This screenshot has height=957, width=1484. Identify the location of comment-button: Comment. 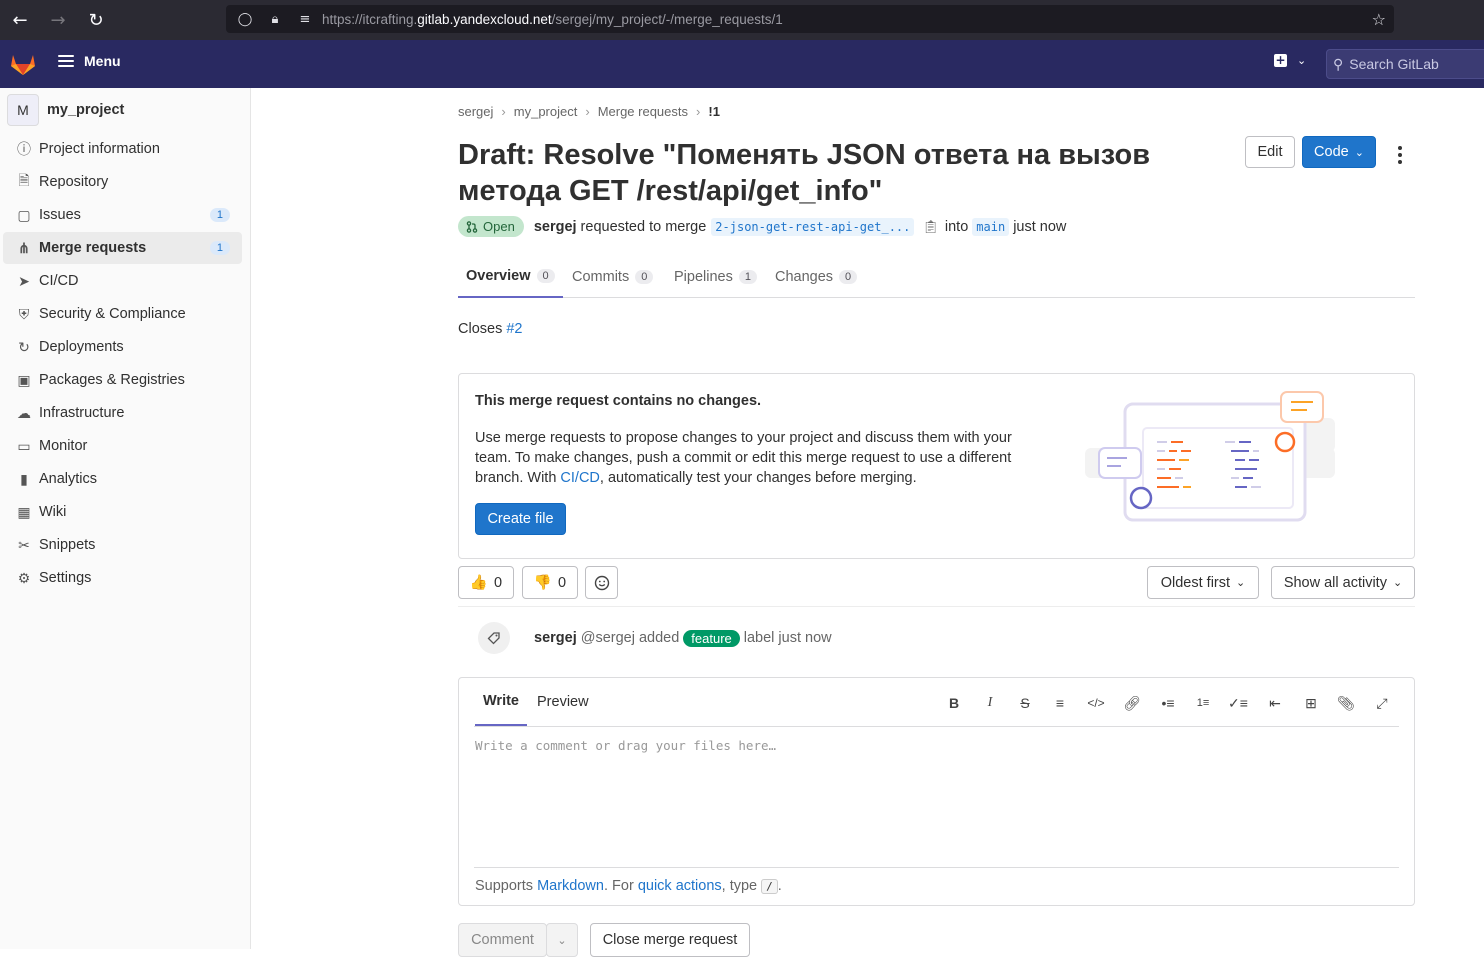
(502, 940).